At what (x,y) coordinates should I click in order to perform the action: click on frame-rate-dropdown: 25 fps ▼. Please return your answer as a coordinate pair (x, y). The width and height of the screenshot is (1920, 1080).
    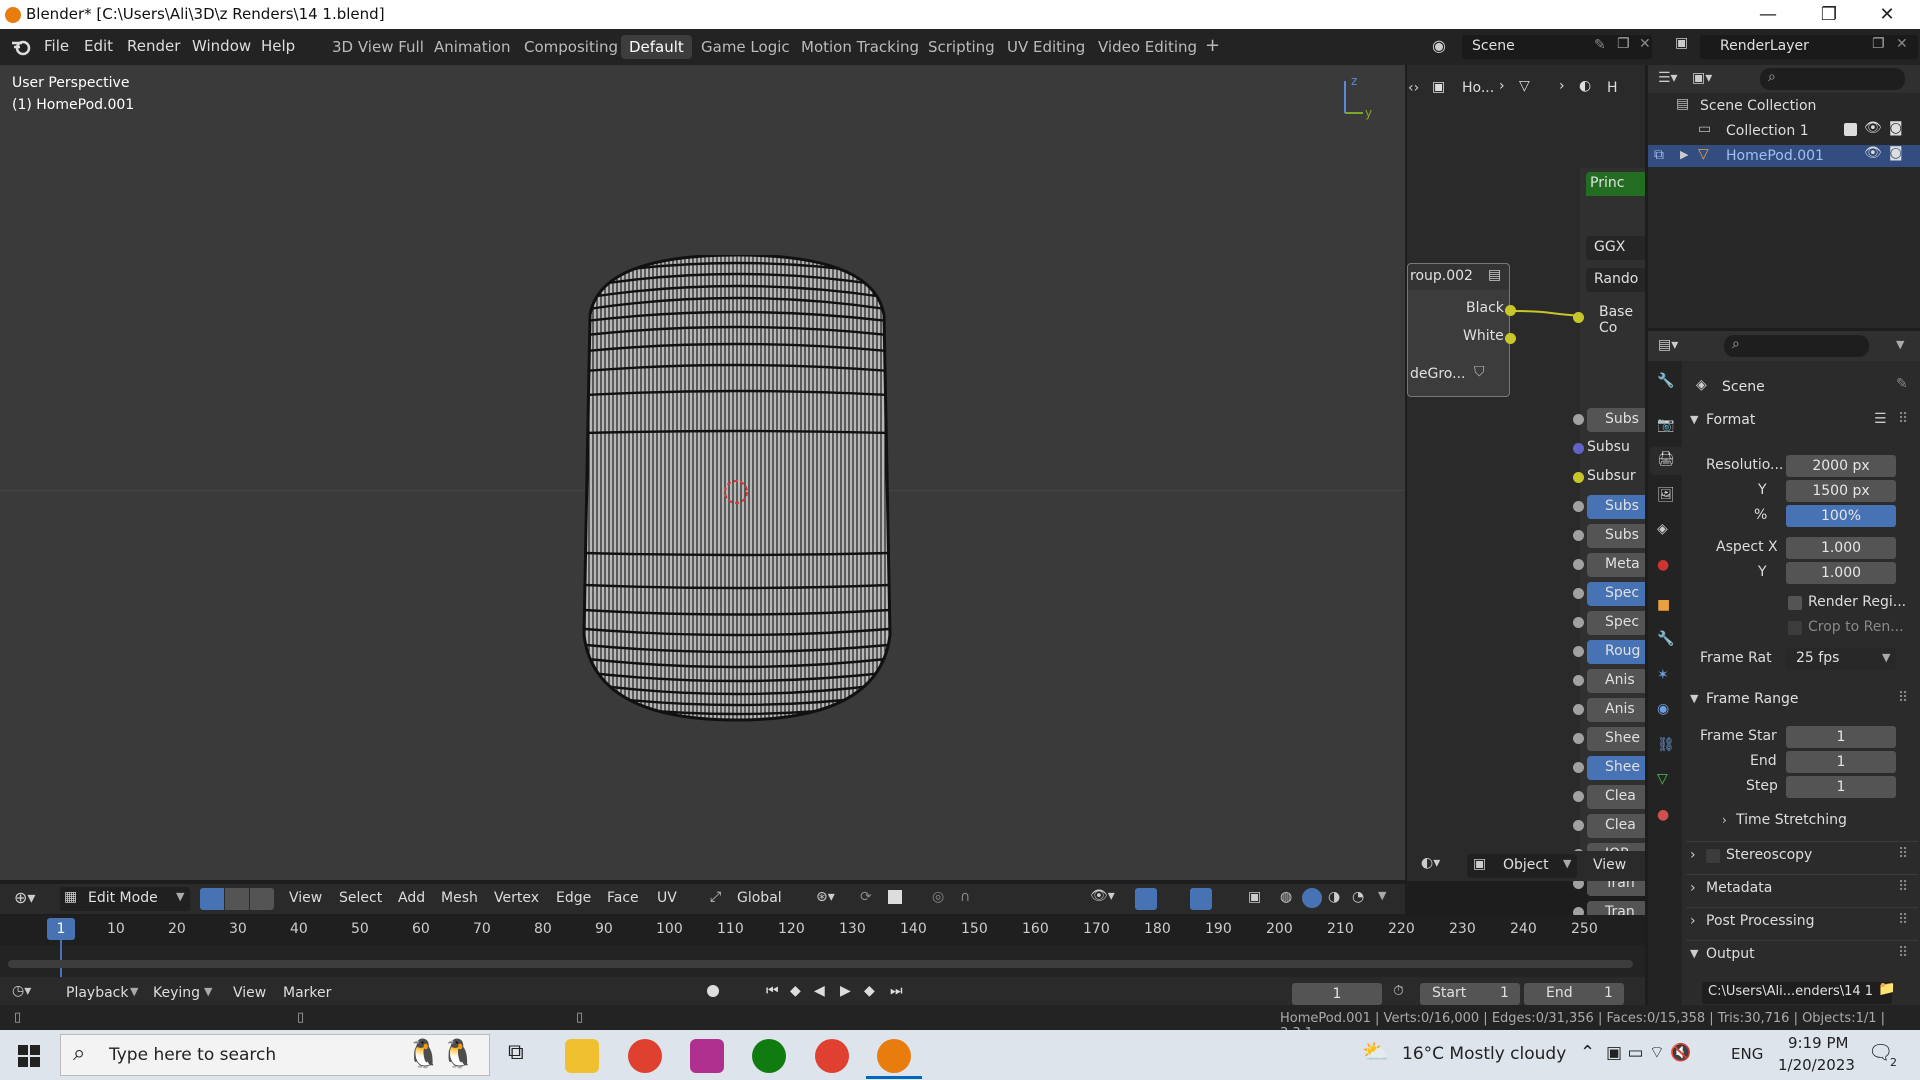
    Looking at the image, I should click on (1841, 659).